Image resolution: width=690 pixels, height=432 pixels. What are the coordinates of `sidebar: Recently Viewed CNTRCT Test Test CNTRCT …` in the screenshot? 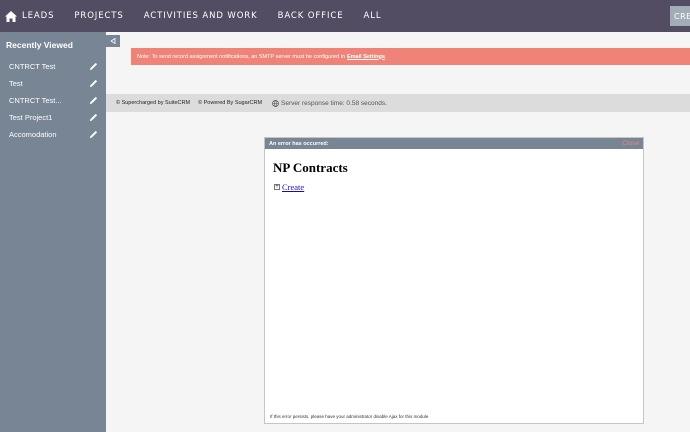 It's located at (53, 232).